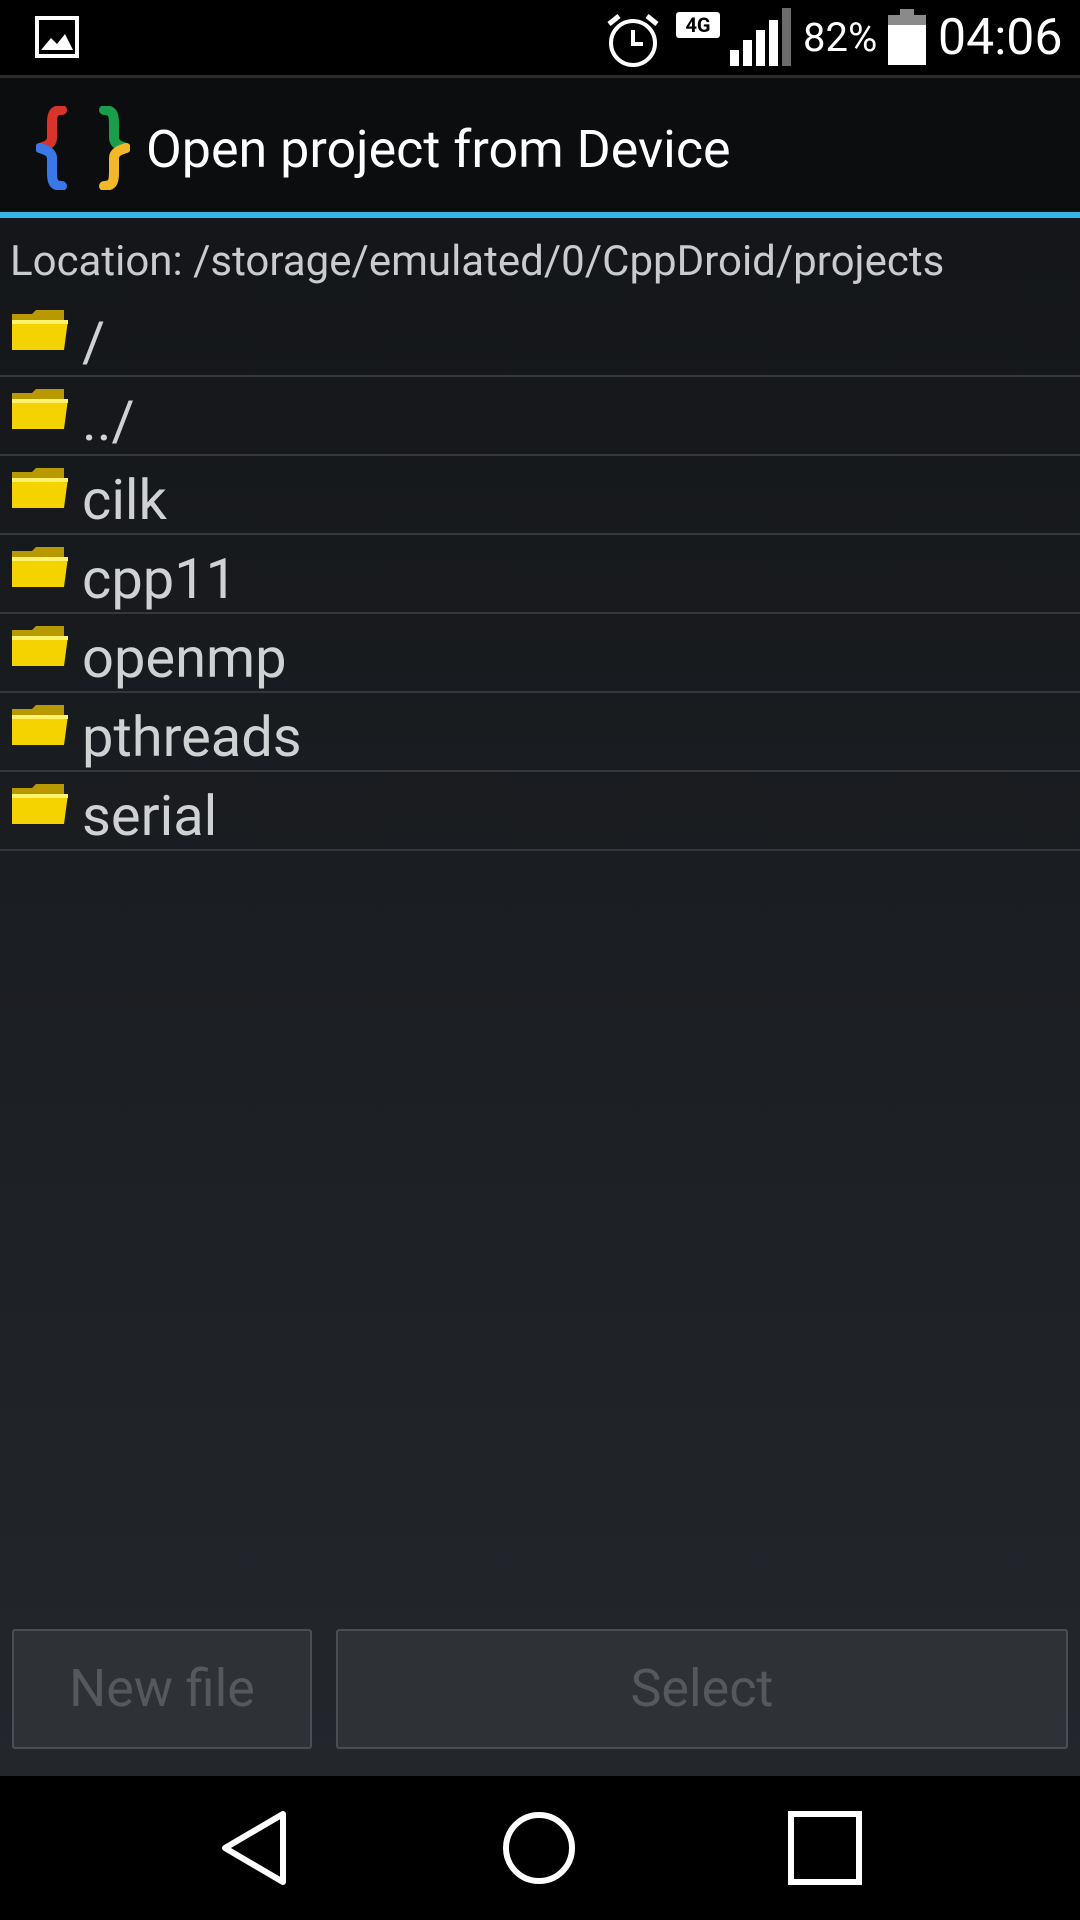 The height and width of the screenshot is (1920, 1080). Describe the element at coordinates (57, 37) in the screenshot. I see `gallery-icon` at that location.